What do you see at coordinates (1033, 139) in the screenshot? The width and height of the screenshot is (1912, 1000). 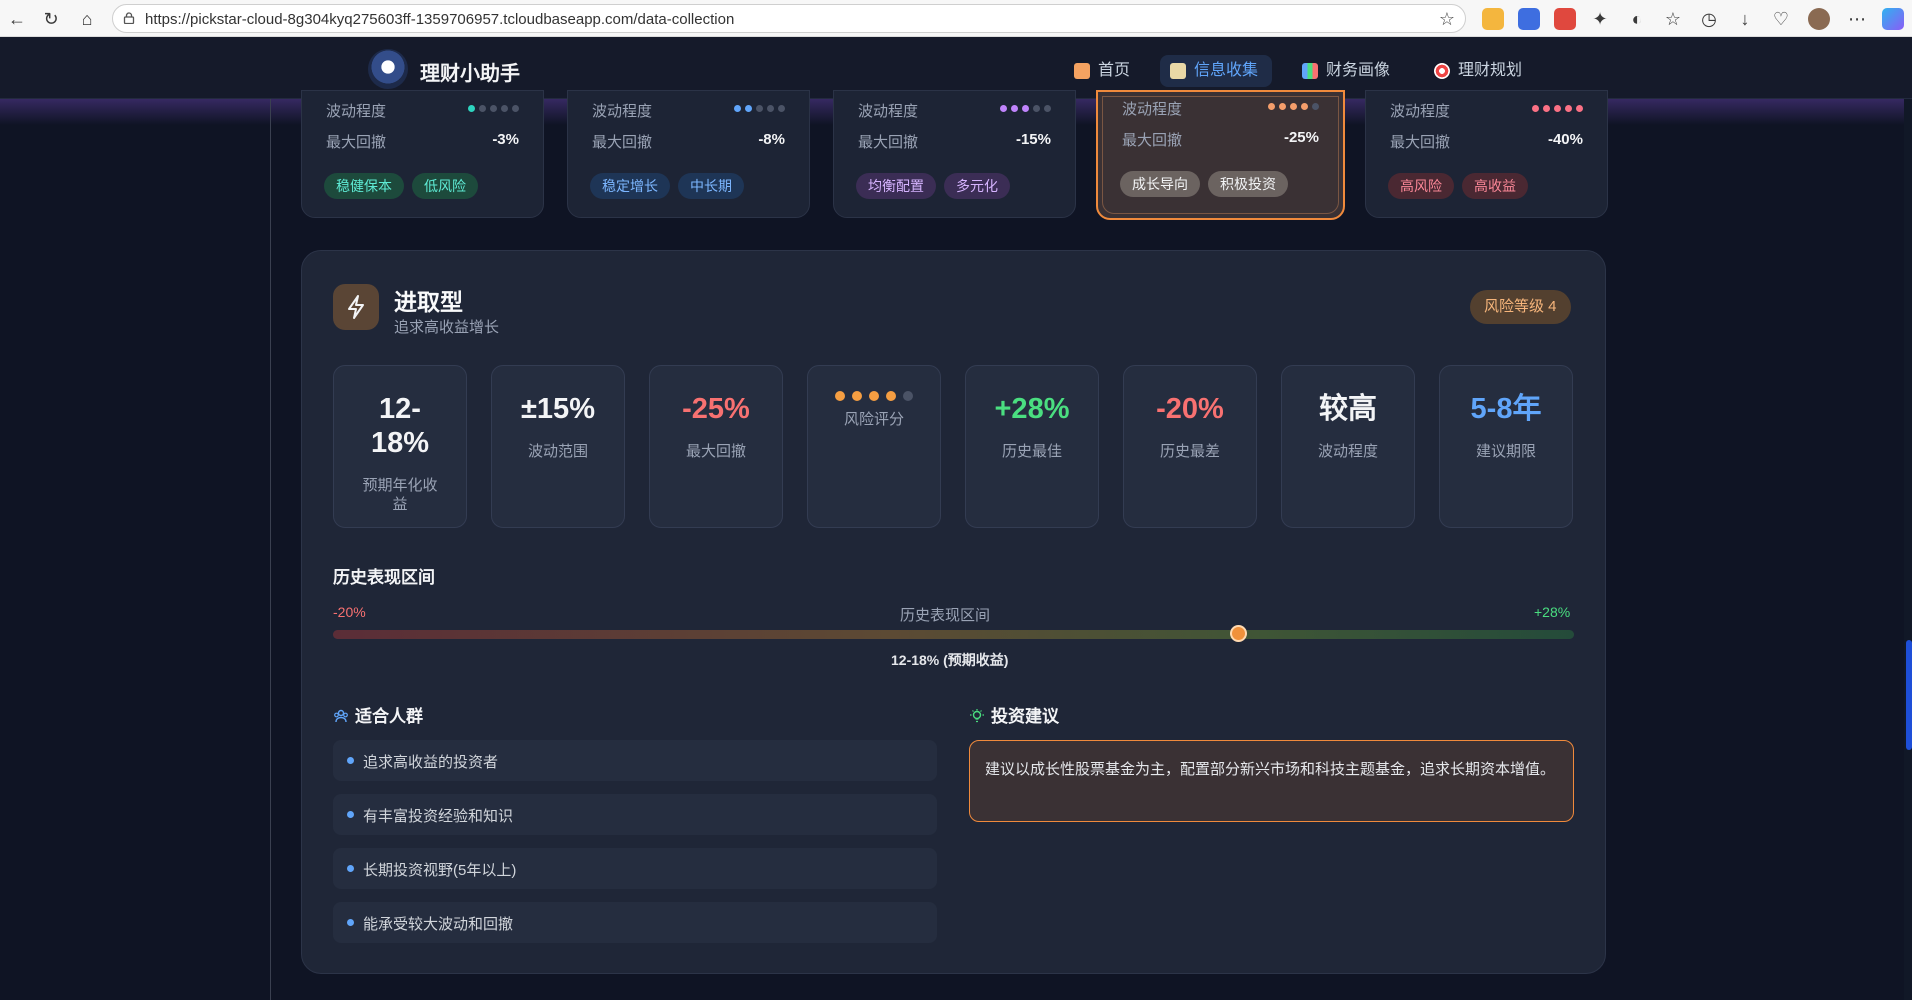 I see `drawdown-value: -15%` at bounding box center [1033, 139].